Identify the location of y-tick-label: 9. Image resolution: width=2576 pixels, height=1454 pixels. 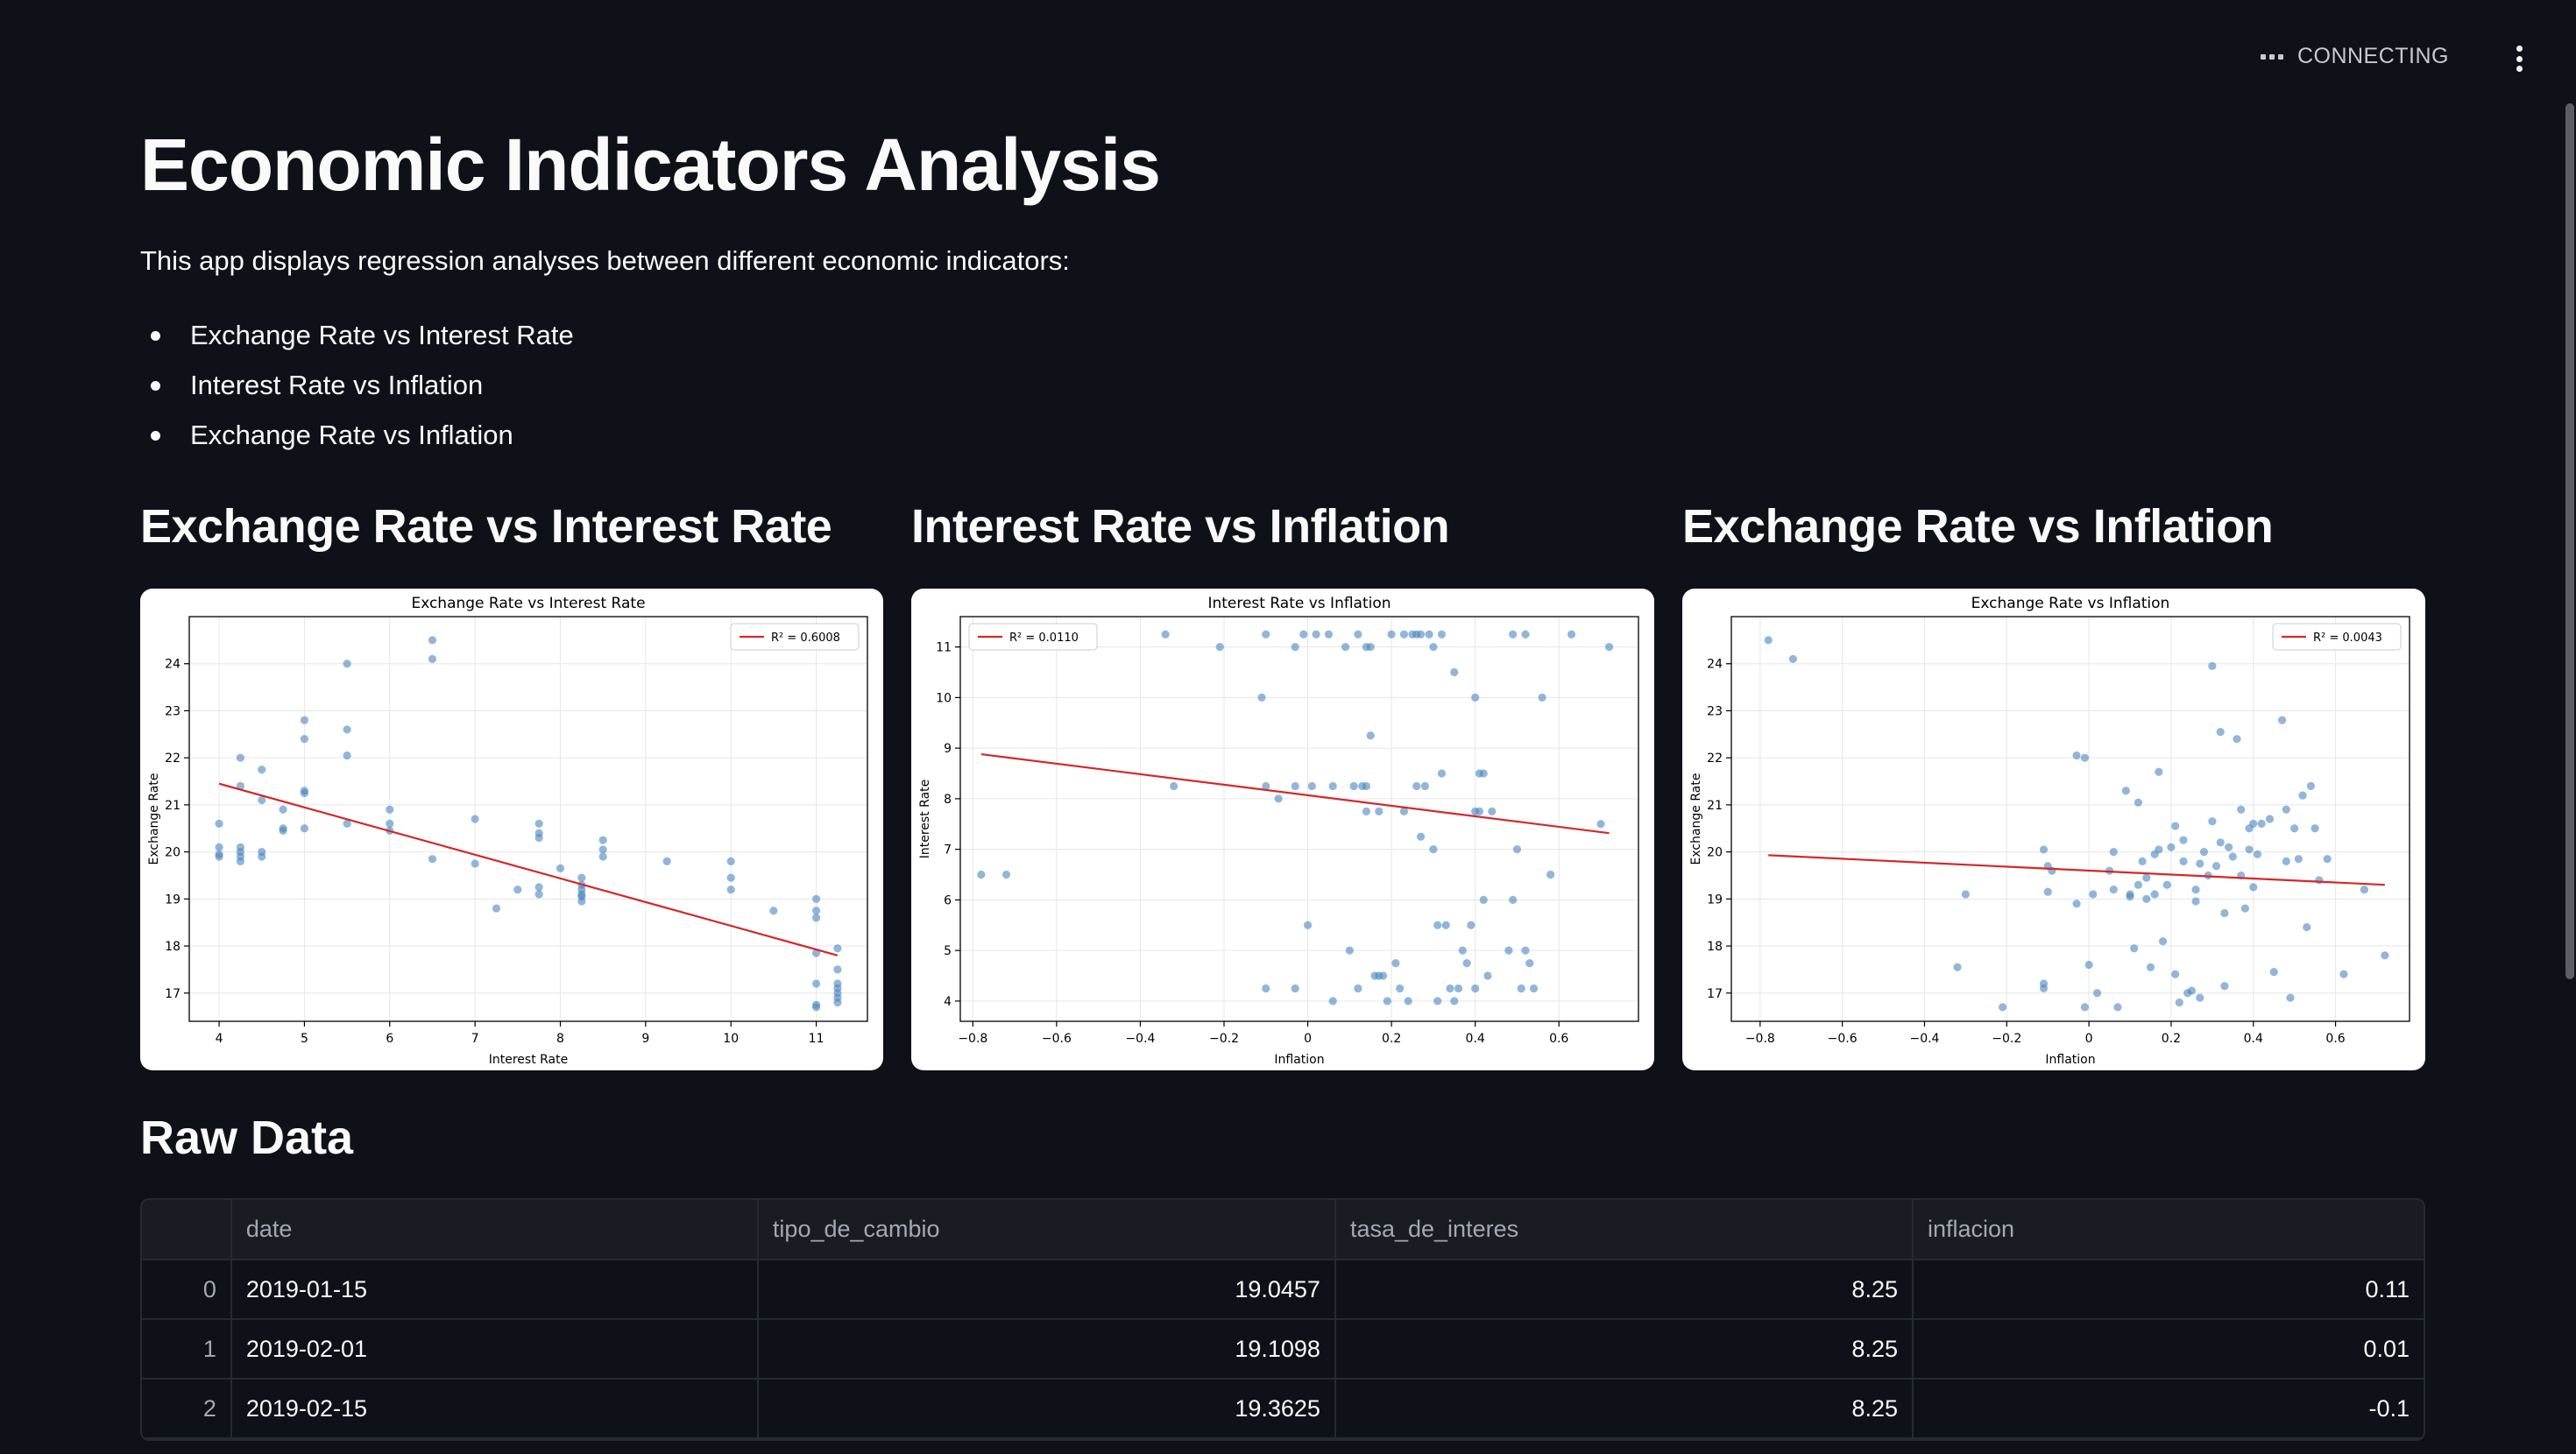
(948, 749).